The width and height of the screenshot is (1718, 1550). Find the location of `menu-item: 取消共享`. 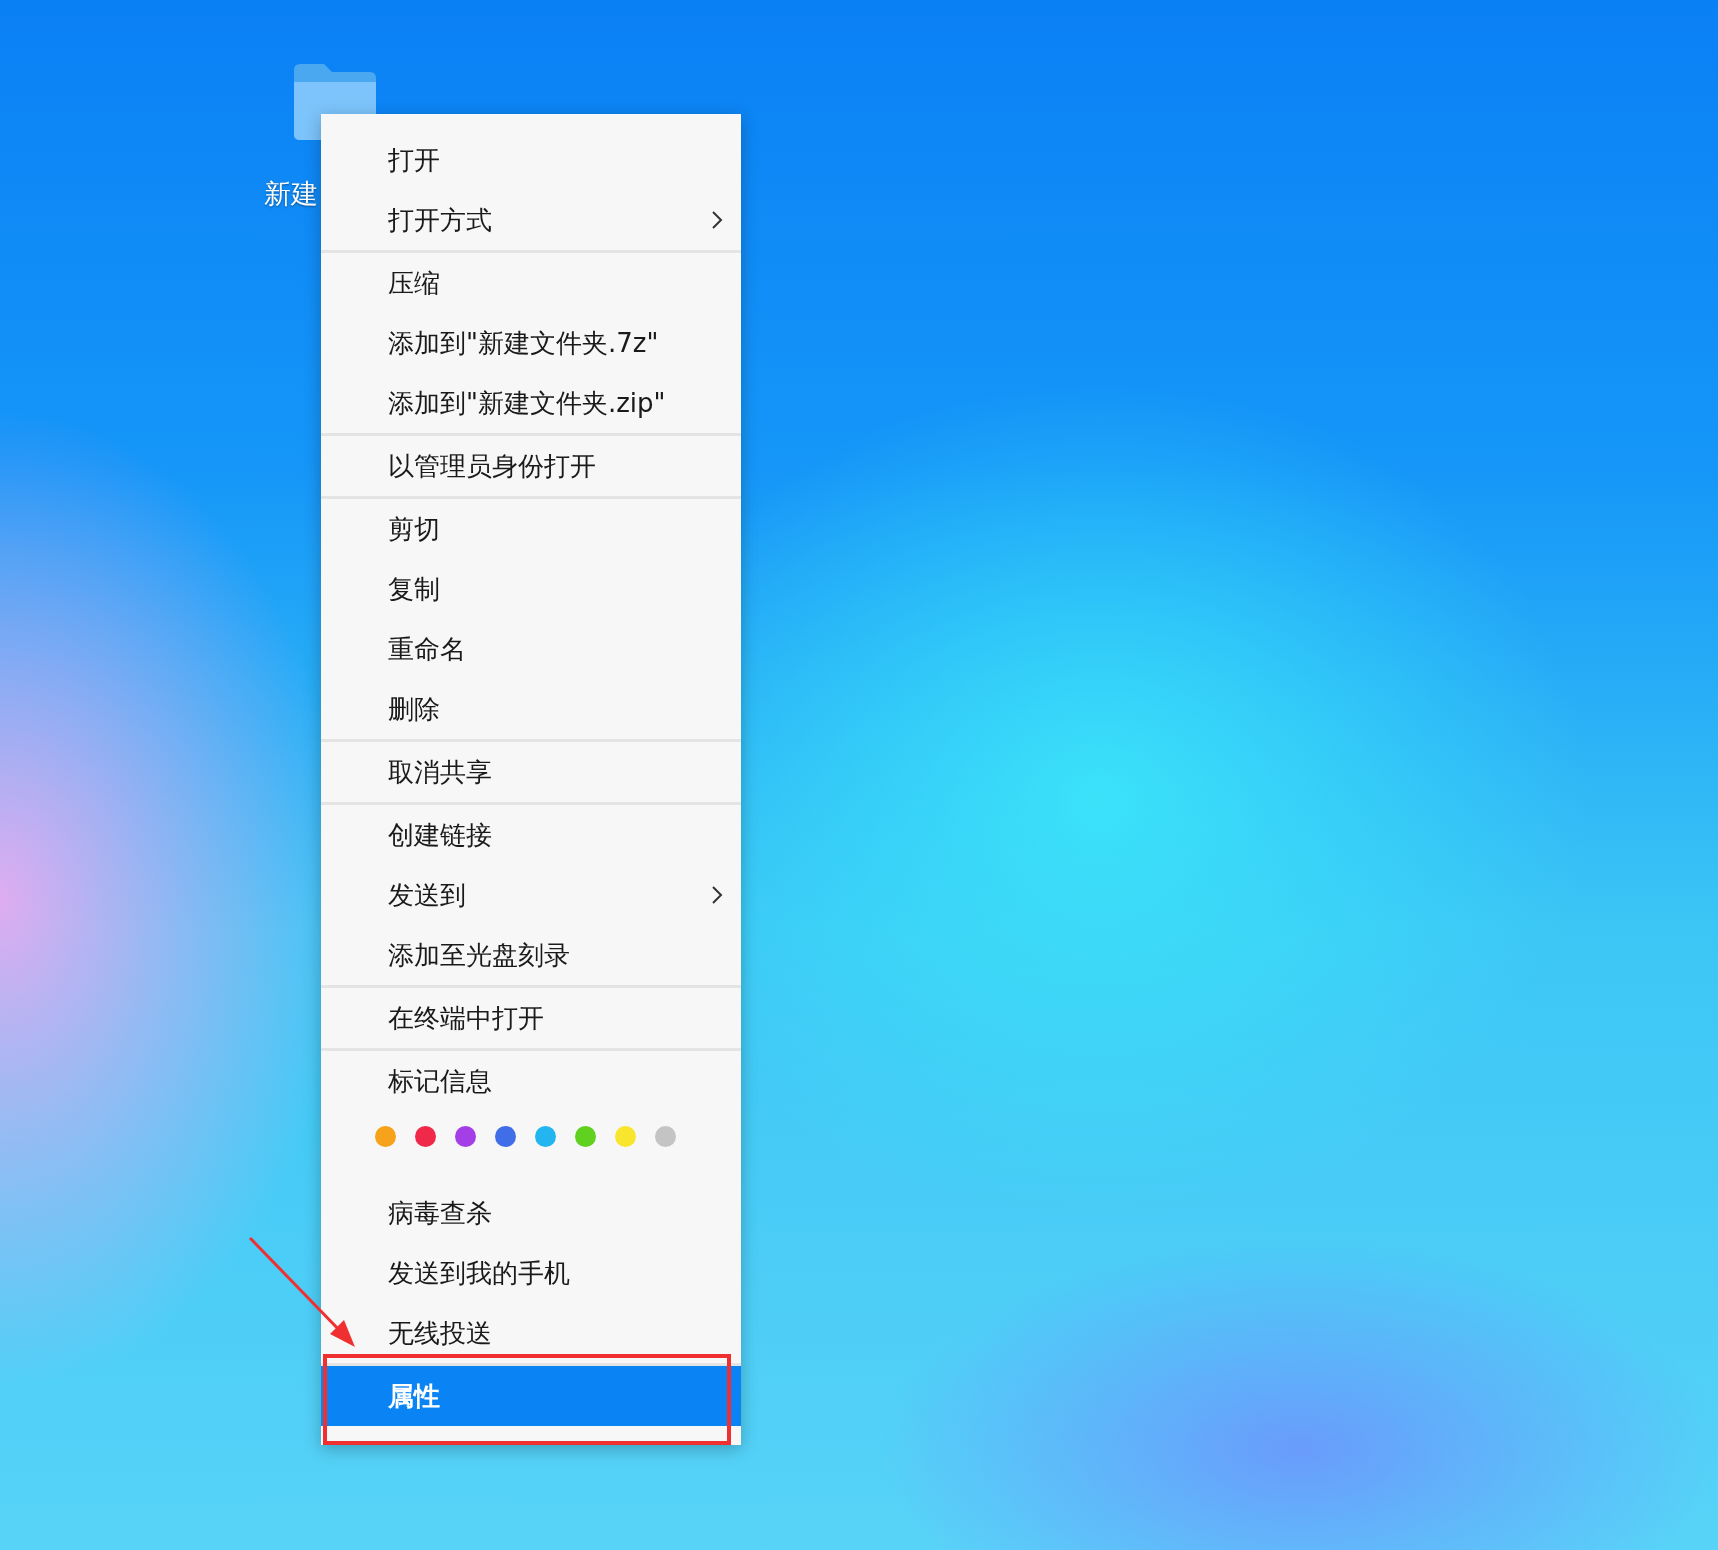

menu-item: 取消共享 is located at coordinates (531, 772).